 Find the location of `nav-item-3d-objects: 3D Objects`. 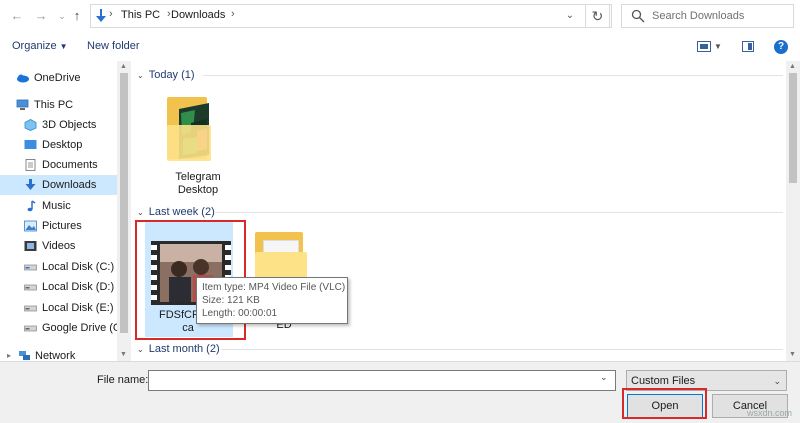

nav-item-3d-objects: 3D Objects is located at coordinates (58, 125).